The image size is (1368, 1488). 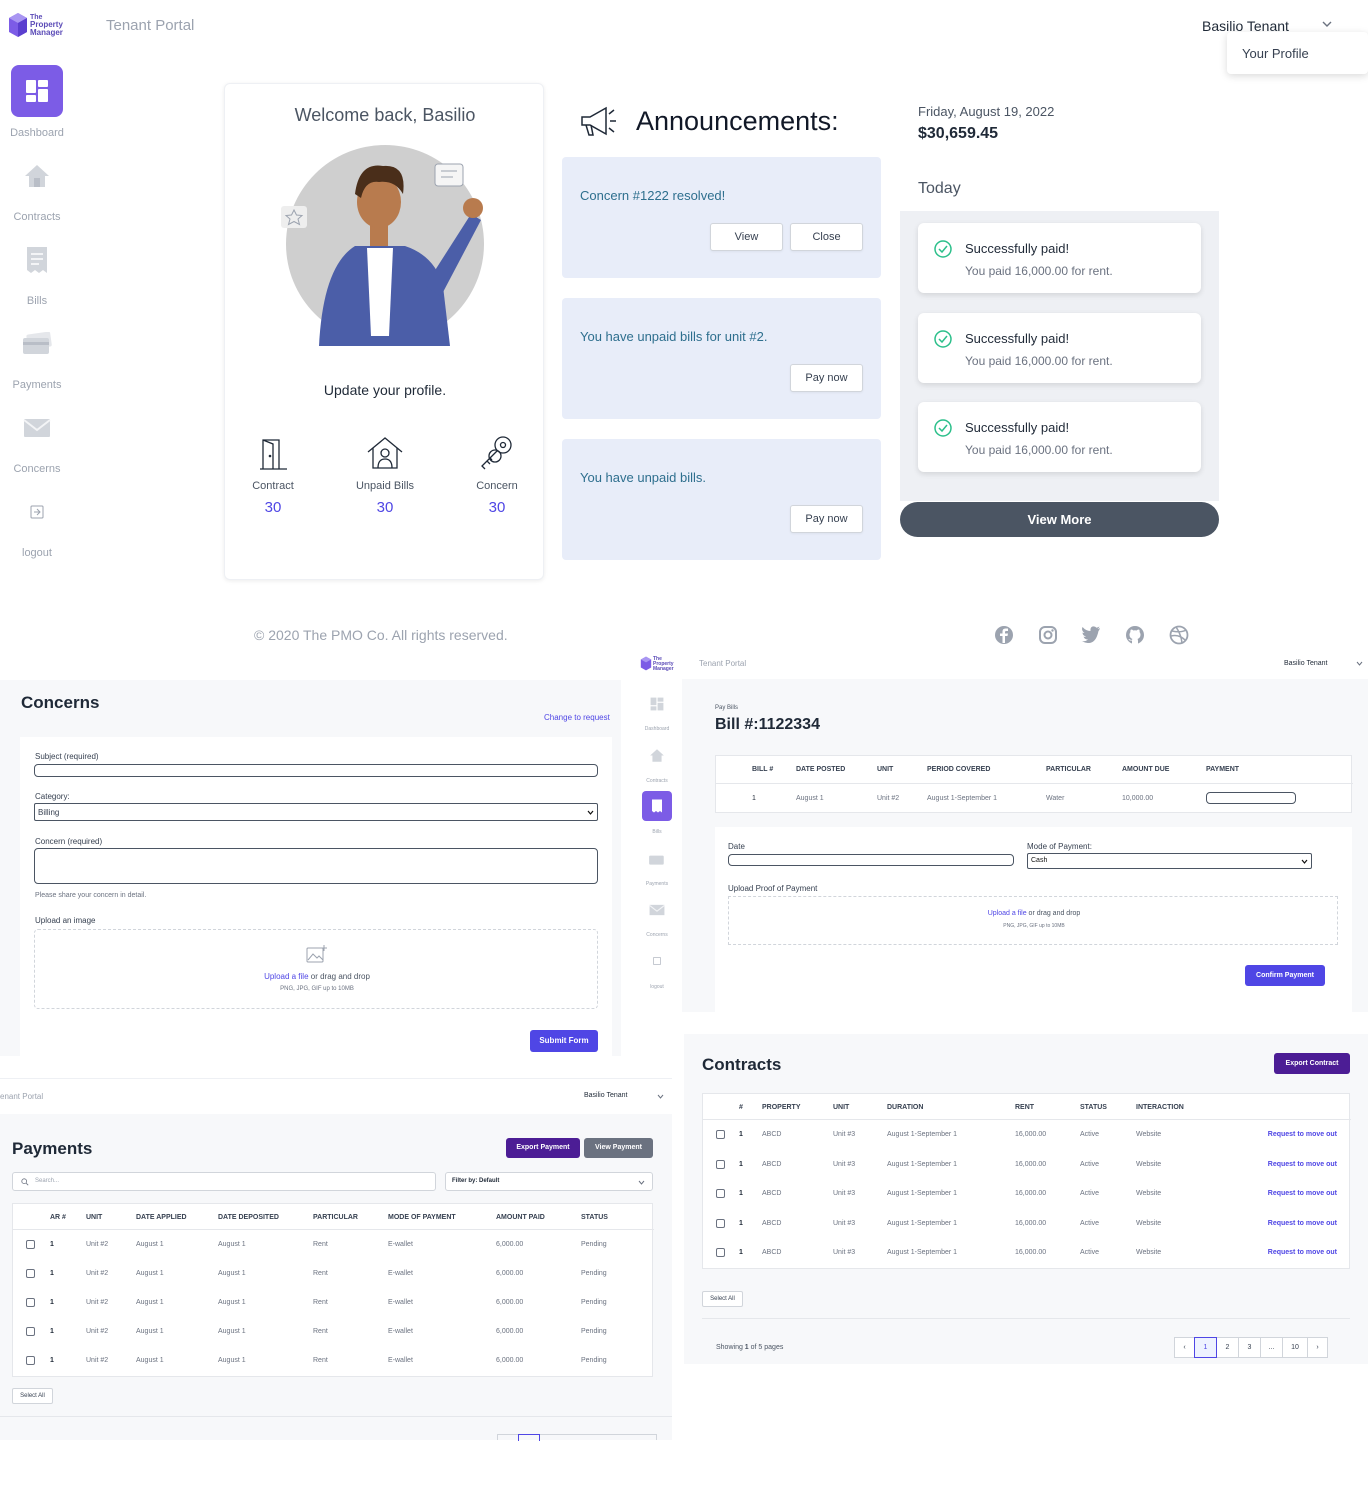 What do you see at coordinates (577, 1437) in the screenshot?
I see `pagination` at bounding box center [577, 1437].